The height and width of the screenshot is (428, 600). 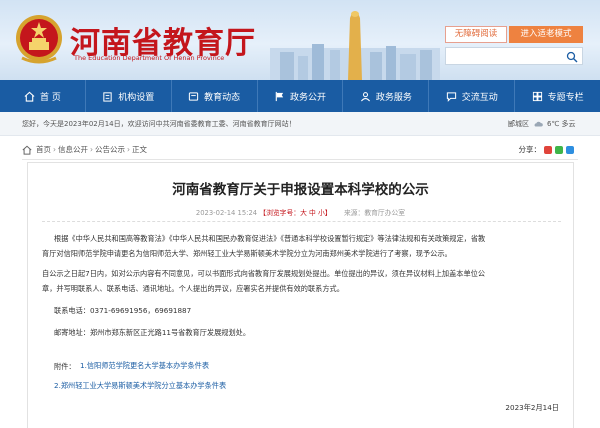 What do you see at coordinates (365, 96) in the screenshot?
I see `service-icon` at bounding box center [365, 96].